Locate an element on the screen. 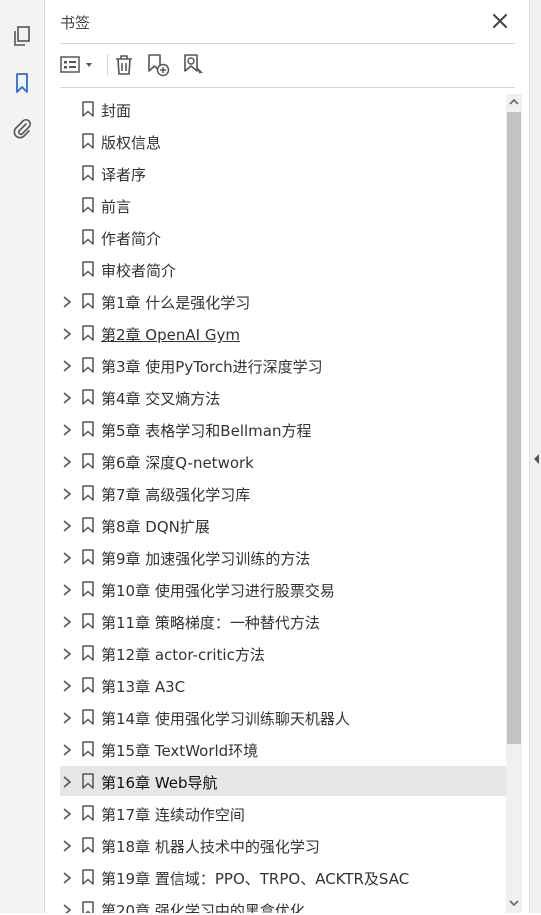 The height and width of the screenshot is (915, 541). bookmark-label: 第20章 强化学习中的黑盒优化 is located at coordinates (203, 907).